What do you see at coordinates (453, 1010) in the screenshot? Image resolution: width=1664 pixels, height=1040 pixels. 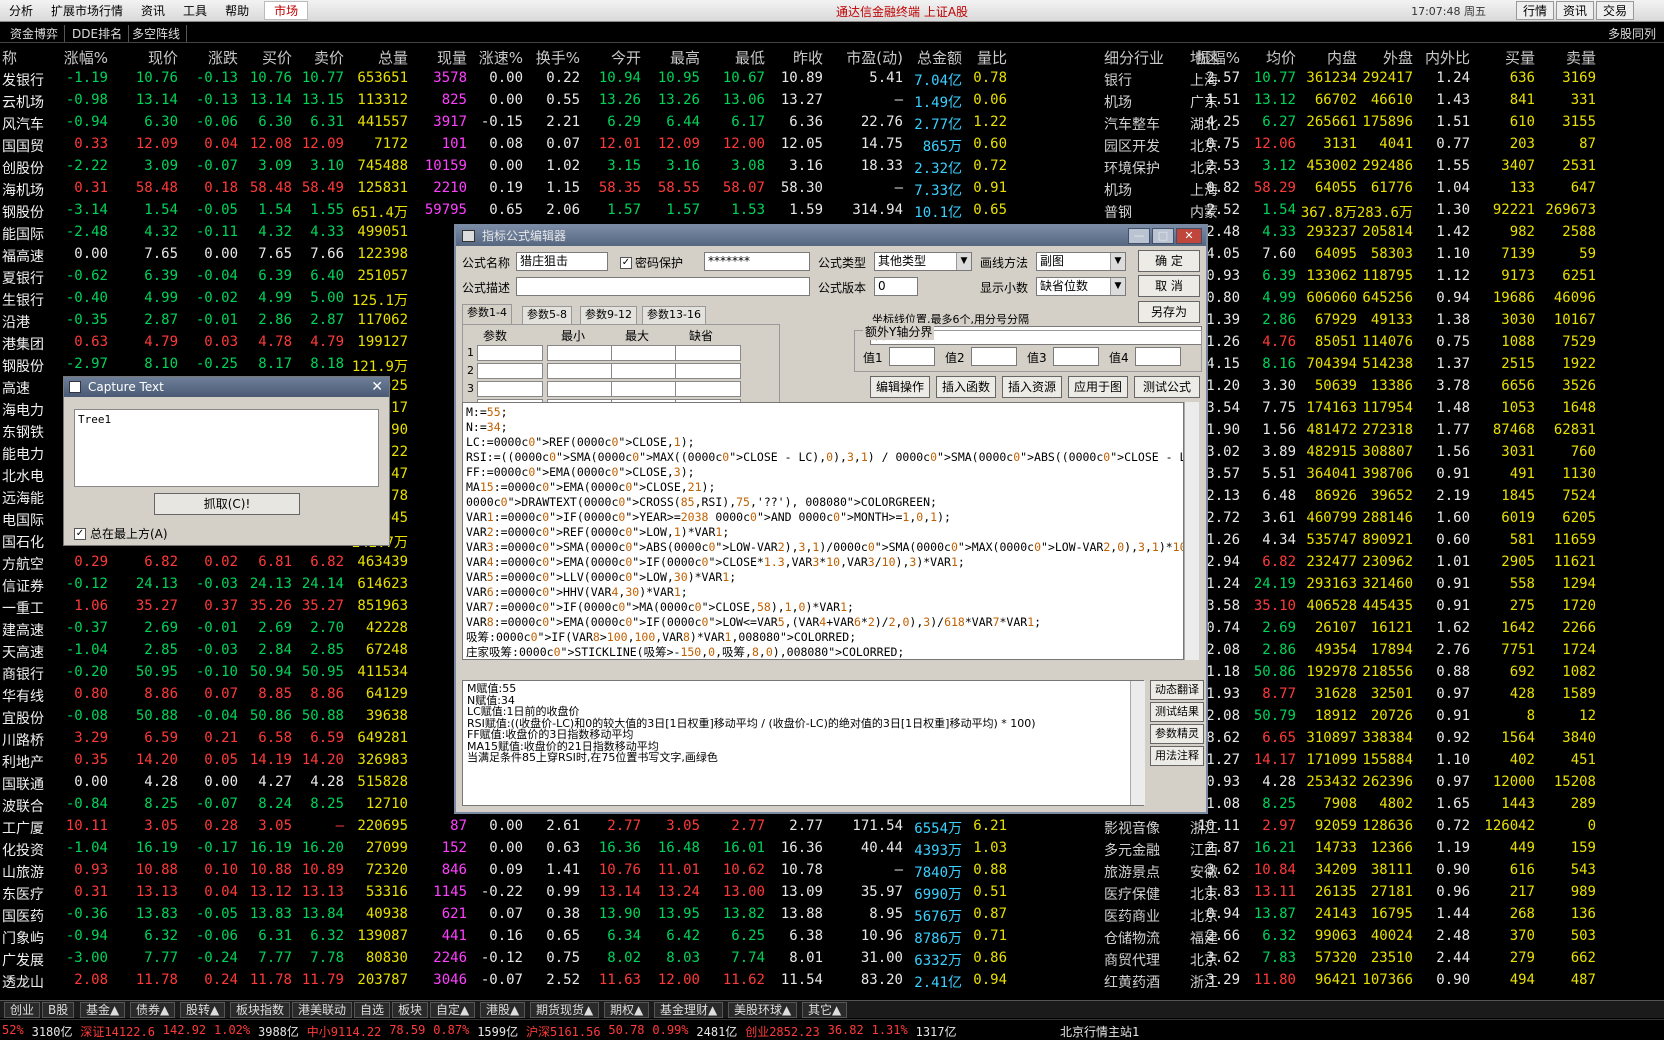 I see `market-tab: 自定▲` at bounding box center [453, 1010].